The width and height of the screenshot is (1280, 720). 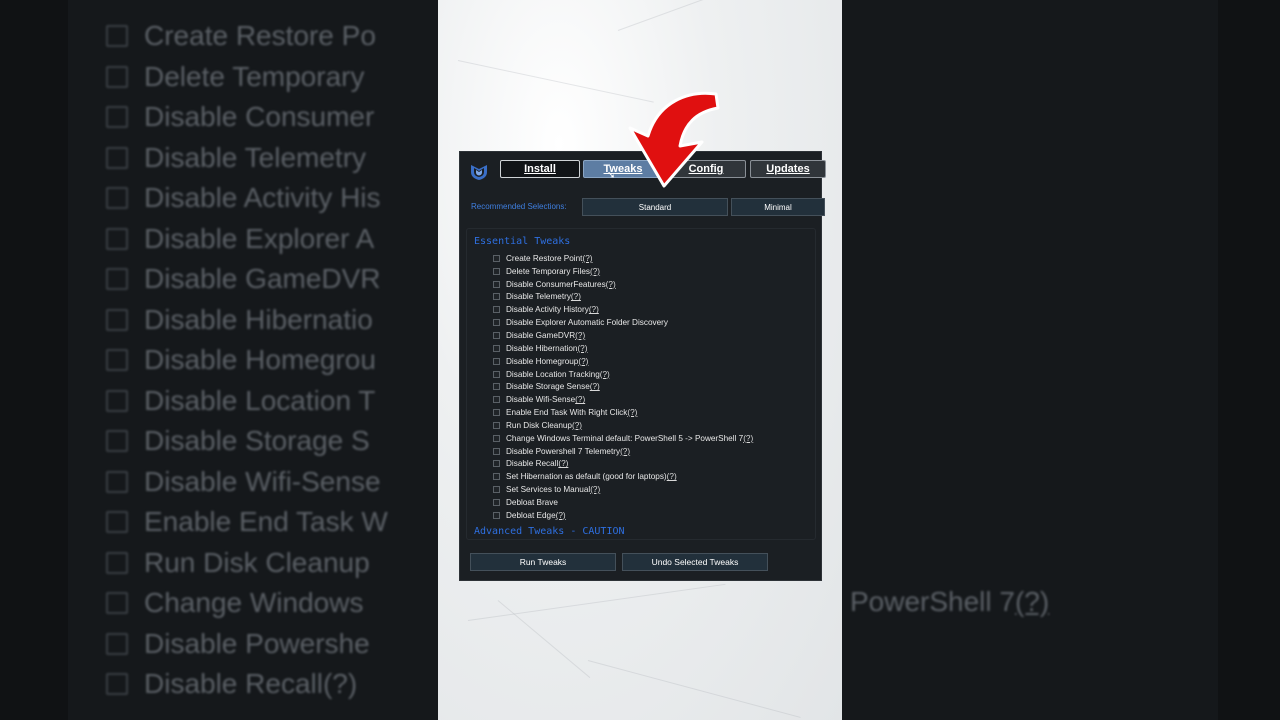 I want to click on tweak-item: Create Restore Point (?), so click(x=623, y=258).